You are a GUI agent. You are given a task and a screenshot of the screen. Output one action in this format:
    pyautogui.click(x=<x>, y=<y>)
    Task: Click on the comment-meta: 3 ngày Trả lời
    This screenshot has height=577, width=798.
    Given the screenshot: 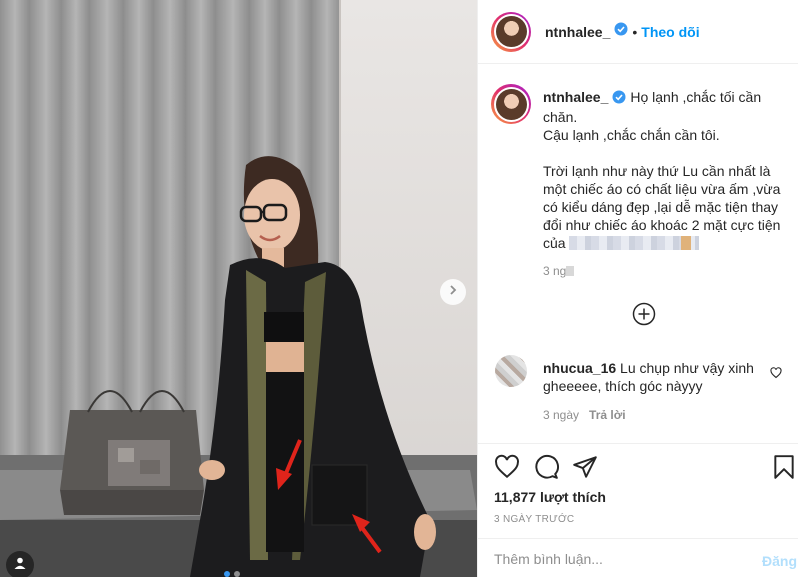 What is the action you would take?
    pyautogui.click(x=584, y=415)
    